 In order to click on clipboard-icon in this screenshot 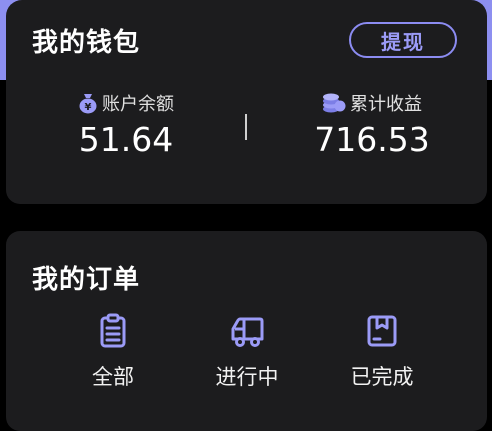, I will do `click(113, 330)`.